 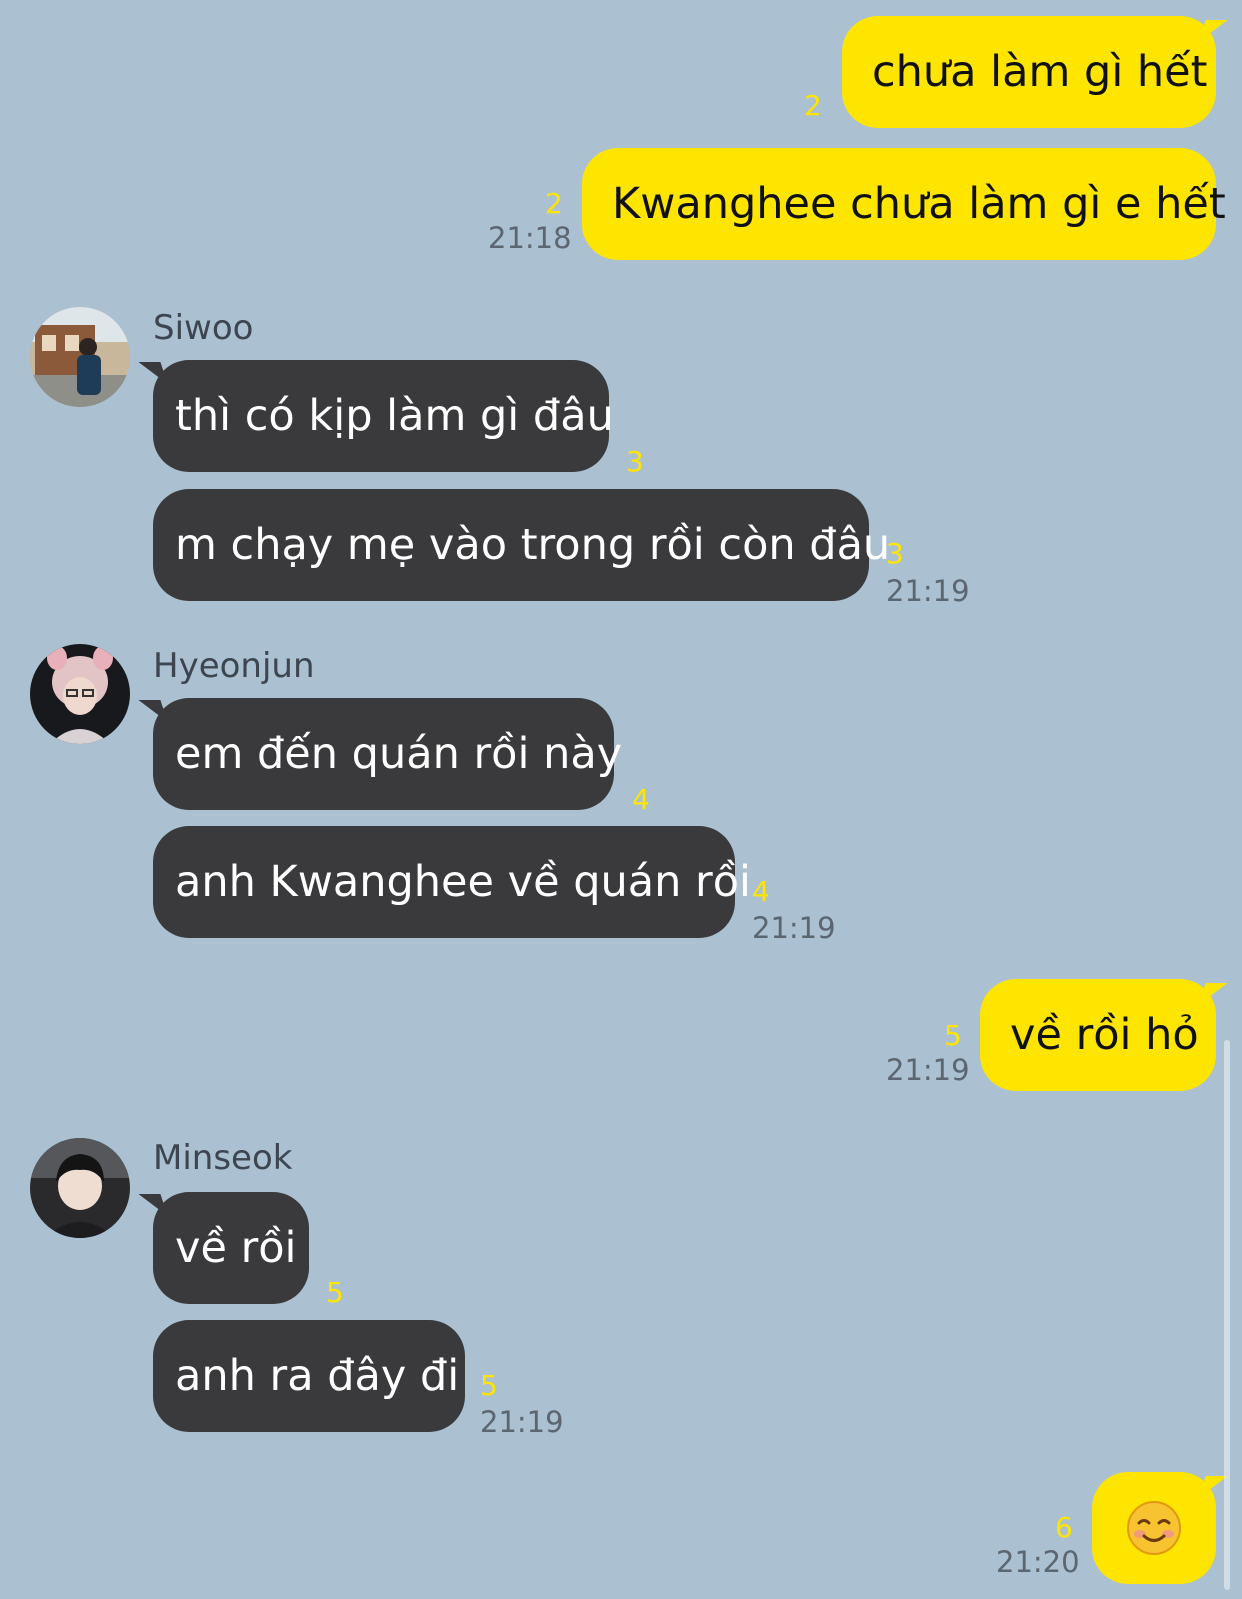 I want to click on sender-name: Minseok, so click(x=223, y=1158).